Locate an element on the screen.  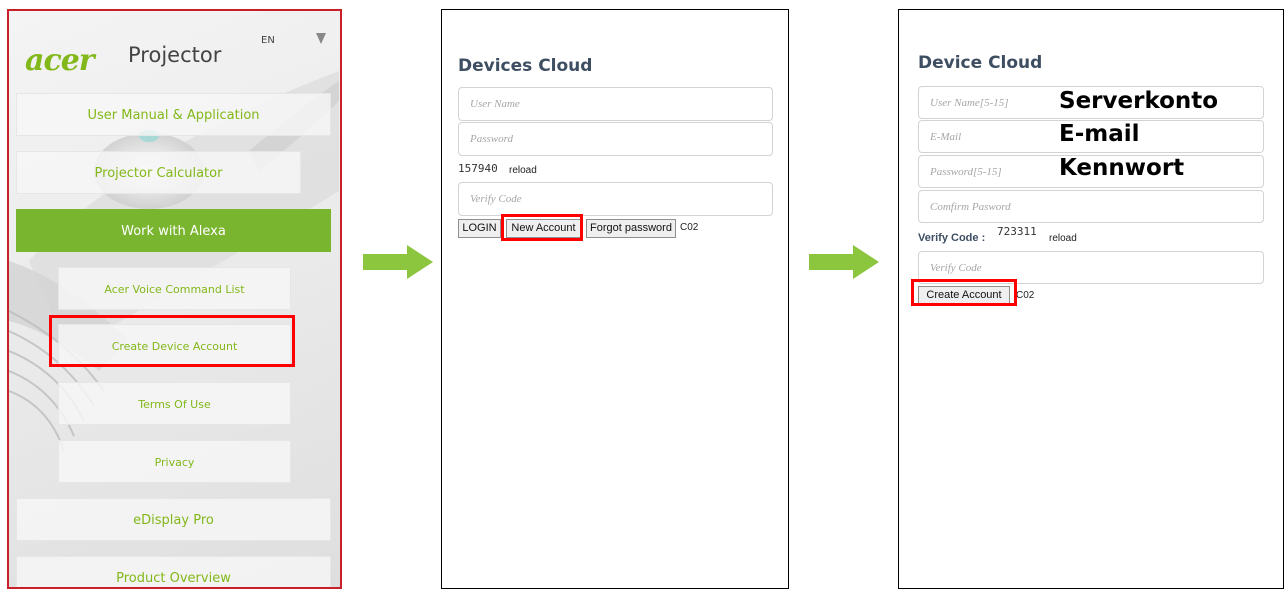
verify-code-label: Verify Code : is located at coordinates (952, 238).